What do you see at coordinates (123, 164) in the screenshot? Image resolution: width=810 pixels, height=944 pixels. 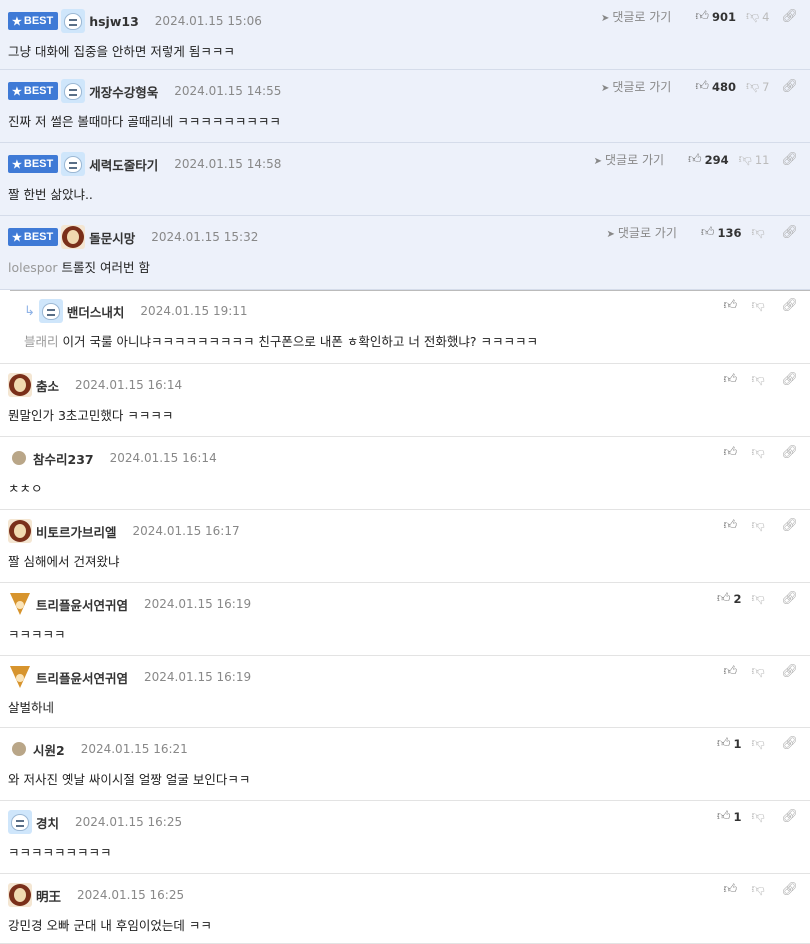 I see `nickname: 세력도줄타기` at bounding box center [123, 164].